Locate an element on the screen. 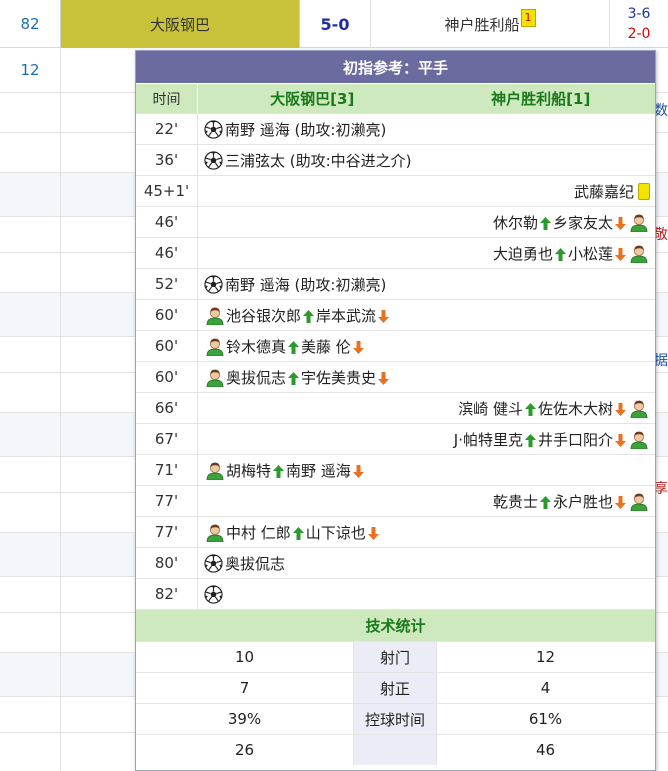 This screenshot has height=771, width=668. sub-in-player: 中村 仁郎 is located at coordinates (258, 532).